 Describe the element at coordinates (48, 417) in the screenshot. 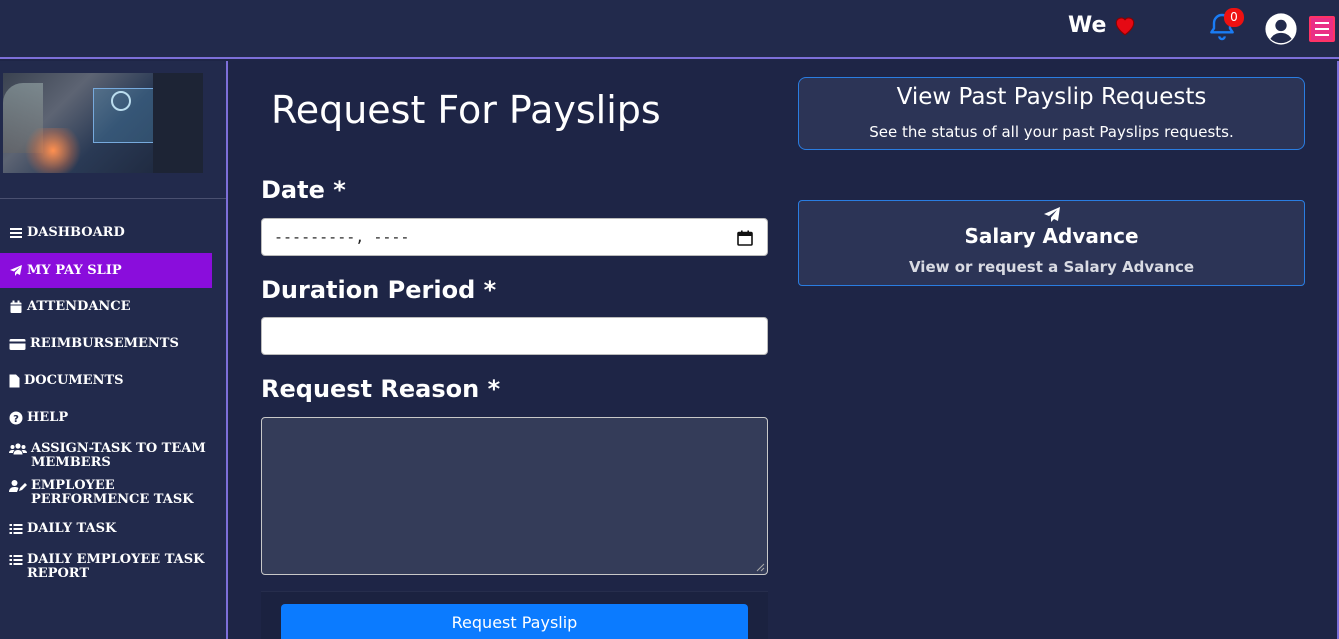

I see `sidebar-item-label: HELP` at that location.